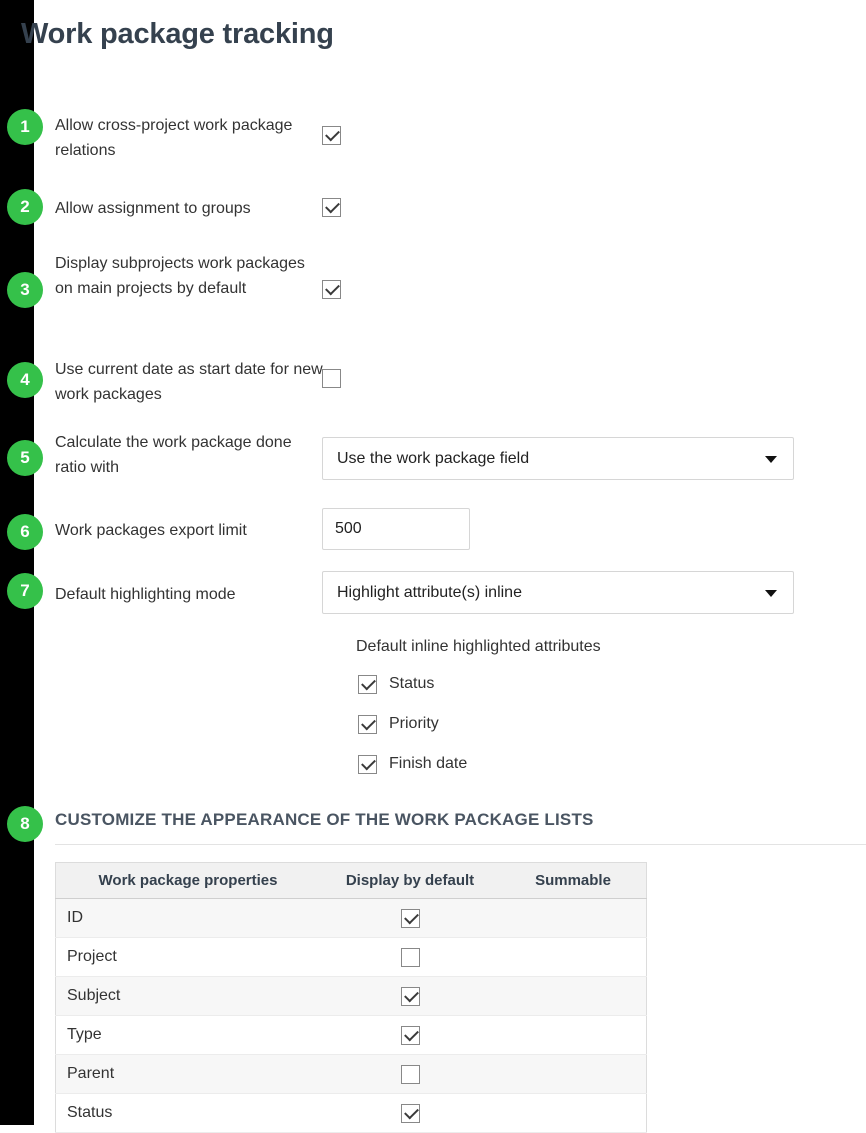 The width and height of the screenshot is (866, 1133). What do you see at coordinates (410, 880) in the screenshot?
I see `column-header-display-by-default: Display by default` at bounding box center [410, 880].